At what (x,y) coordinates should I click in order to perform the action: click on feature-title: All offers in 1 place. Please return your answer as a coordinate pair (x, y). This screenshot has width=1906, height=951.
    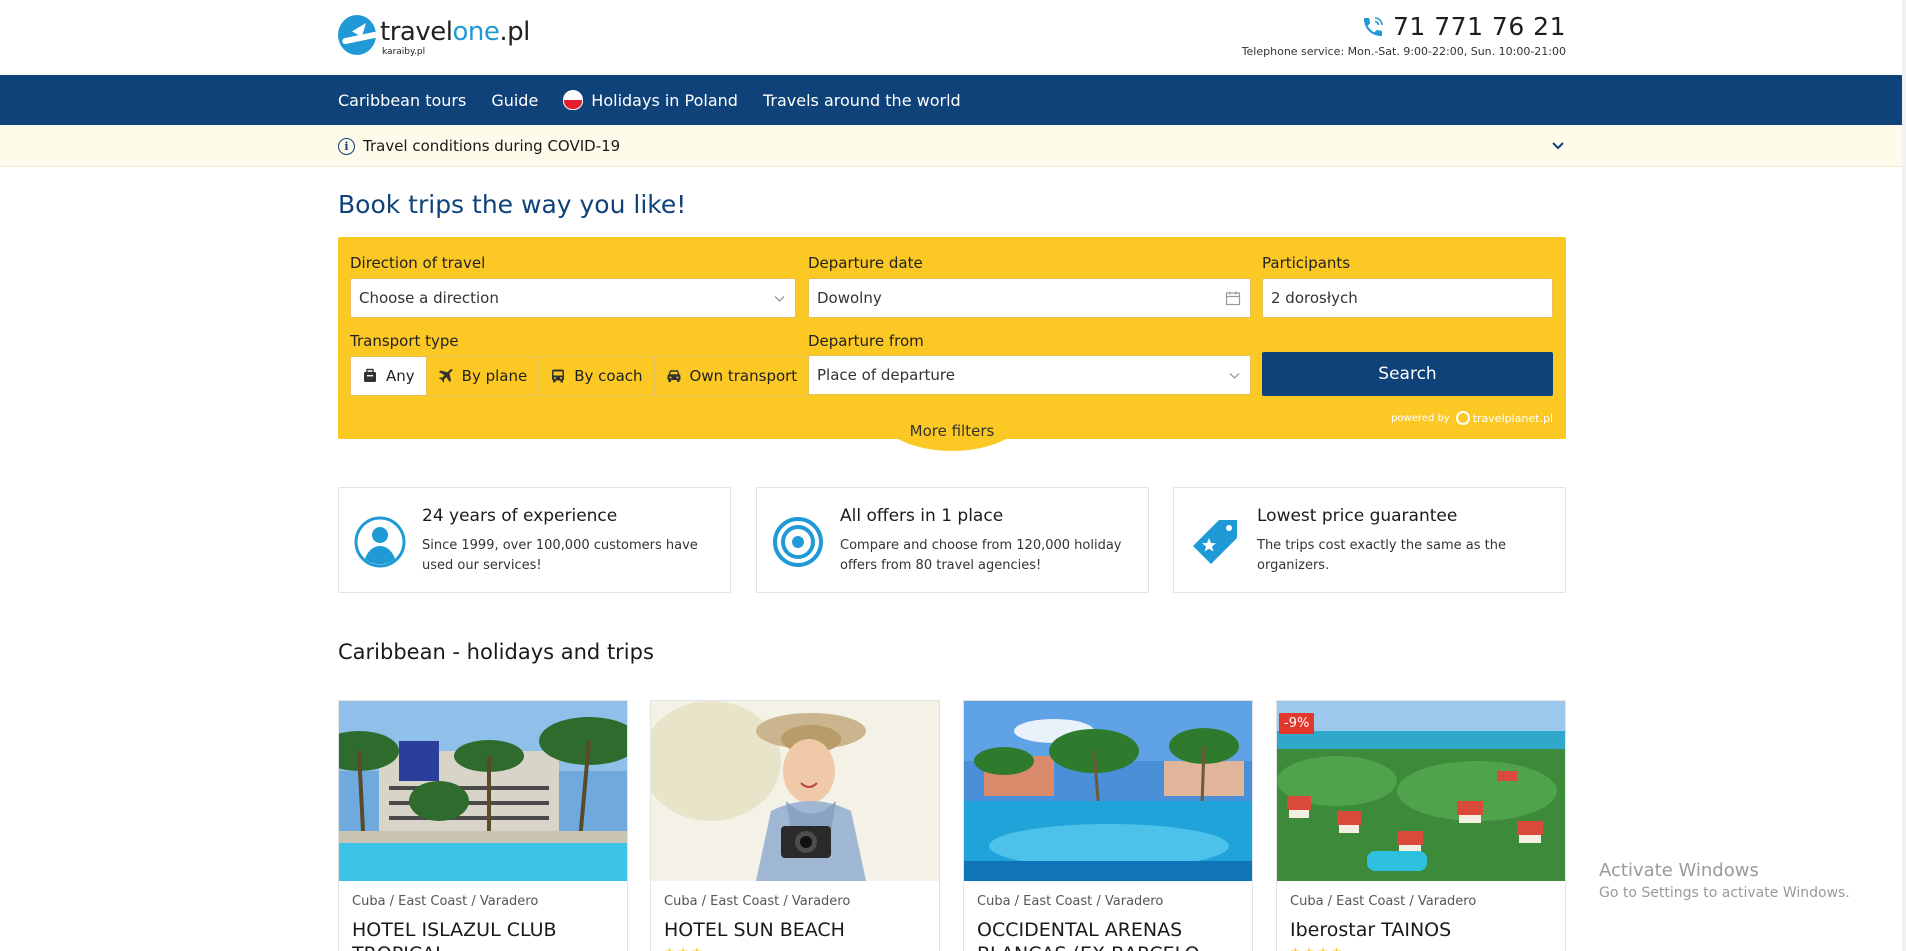
    Looking at the image, I should click on (922, 516).